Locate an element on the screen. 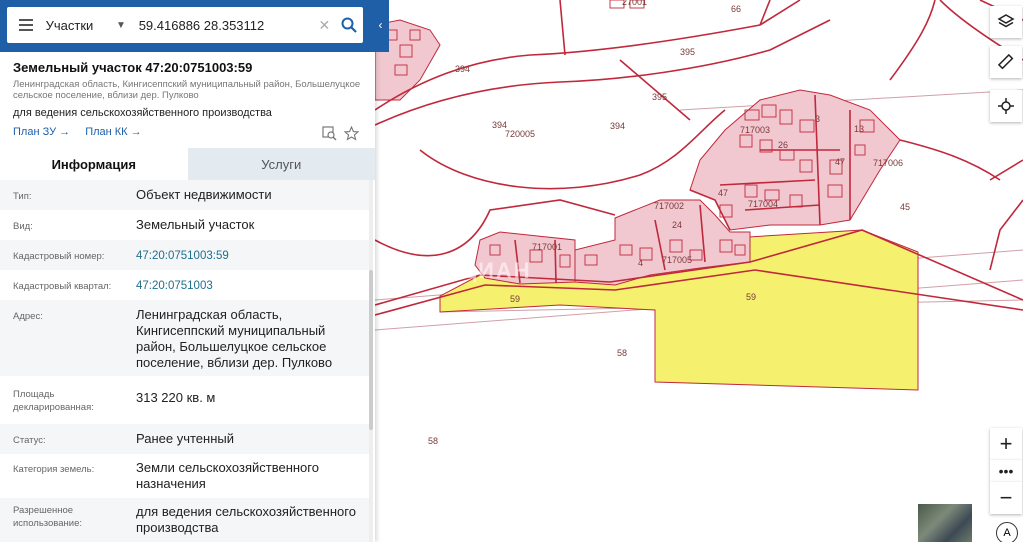 This screenshot has height=542, width=1023. zoom-out-button: − is located at coordinates (1006, 498).